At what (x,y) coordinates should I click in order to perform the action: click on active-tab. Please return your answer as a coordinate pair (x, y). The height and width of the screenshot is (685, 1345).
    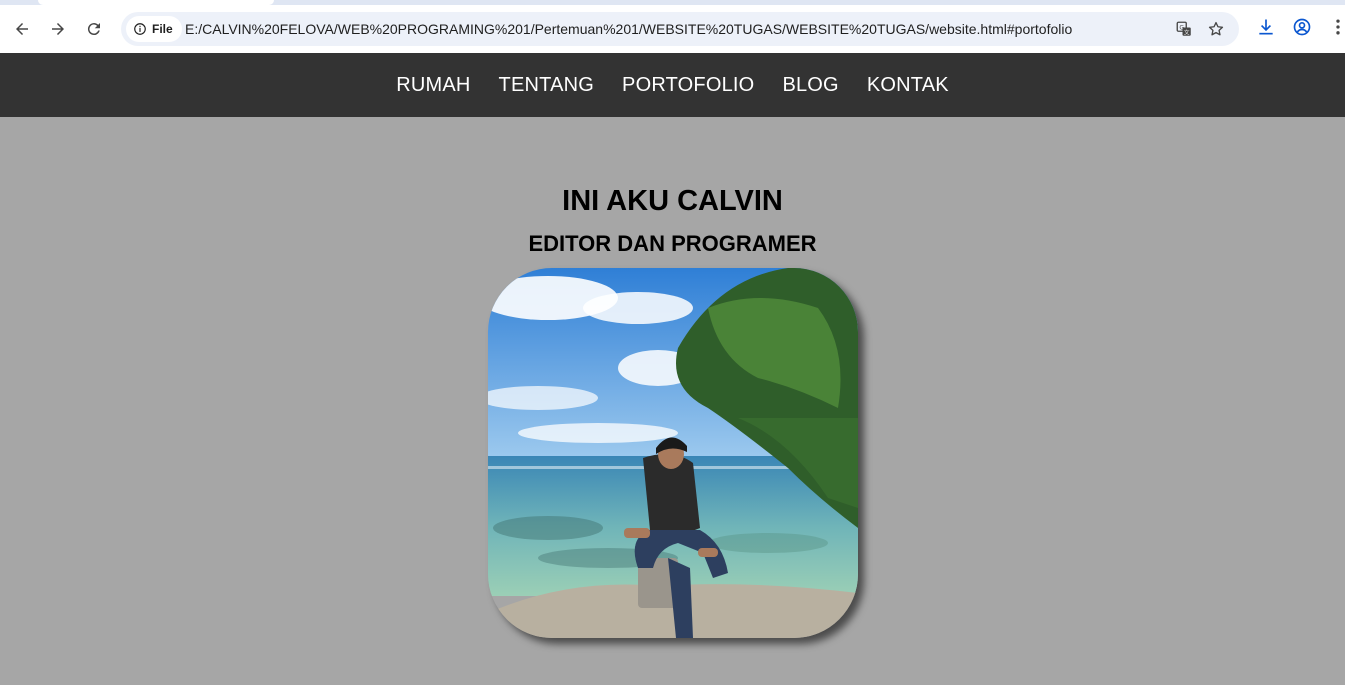
    Looking at the image, I should click on (156, 2).